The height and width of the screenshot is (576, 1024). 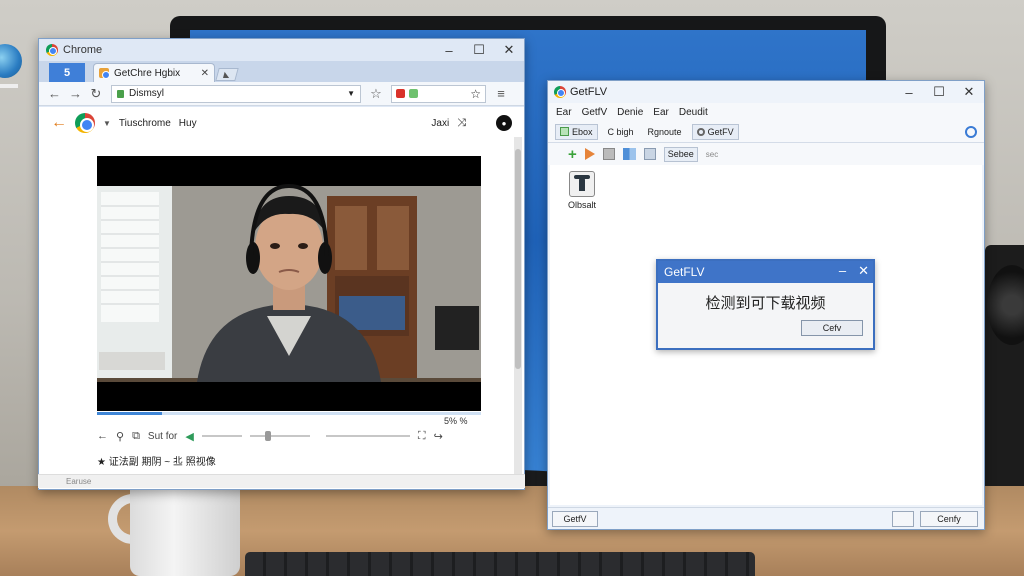 I want to click on volume-icon: ◀, so click(x=189, y=436).